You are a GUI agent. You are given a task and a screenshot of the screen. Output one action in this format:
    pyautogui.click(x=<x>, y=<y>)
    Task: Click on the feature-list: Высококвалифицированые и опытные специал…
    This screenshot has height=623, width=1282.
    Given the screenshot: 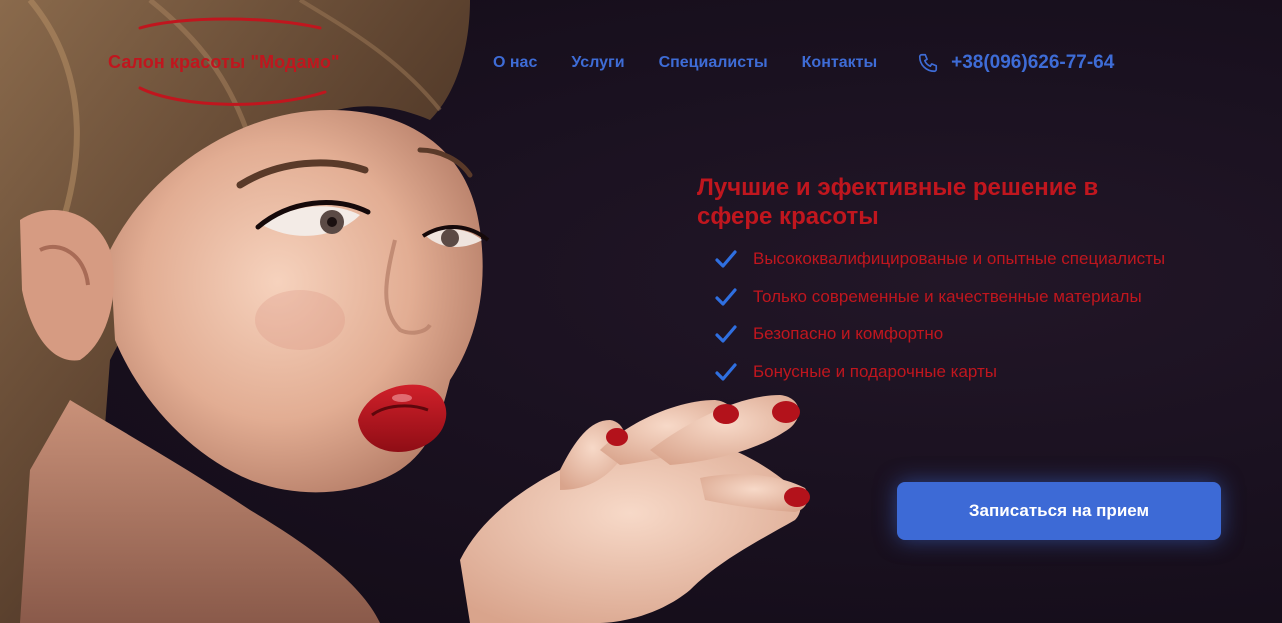 What is the action you would take?
    pyautogui.click(x=940, y=321)
    